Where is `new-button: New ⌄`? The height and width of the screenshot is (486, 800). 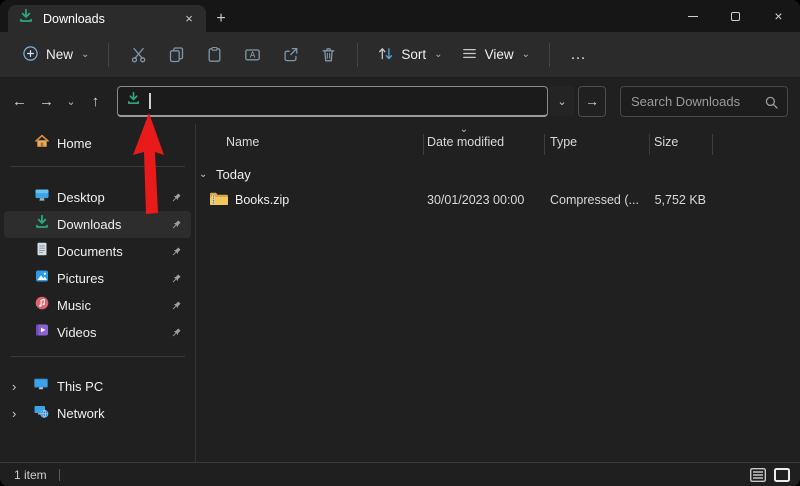
new-button: New ⌄ is located at coordinates (55, 55).